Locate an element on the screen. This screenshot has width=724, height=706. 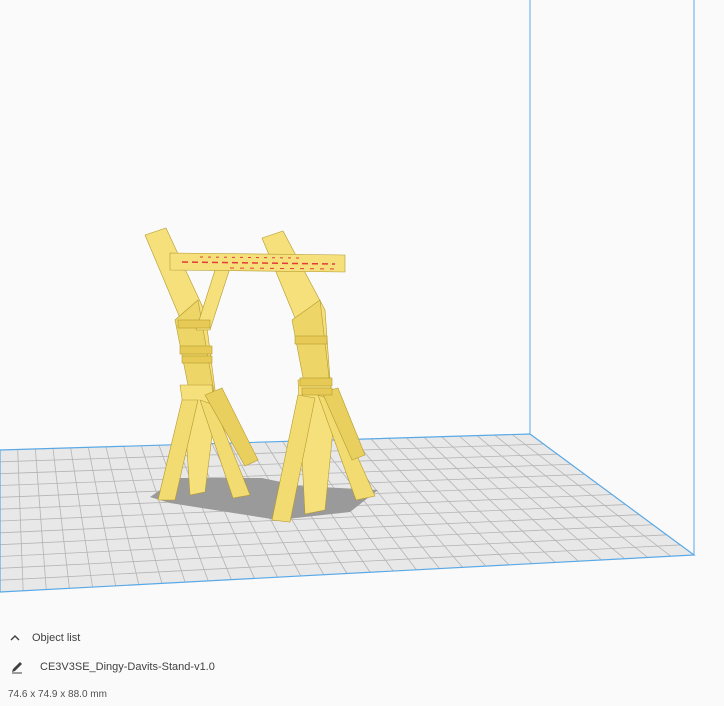
object-list-item: CE3V3SE_Dingy-Davits-Stand-v1.0 is located at coordinates (112, 667).